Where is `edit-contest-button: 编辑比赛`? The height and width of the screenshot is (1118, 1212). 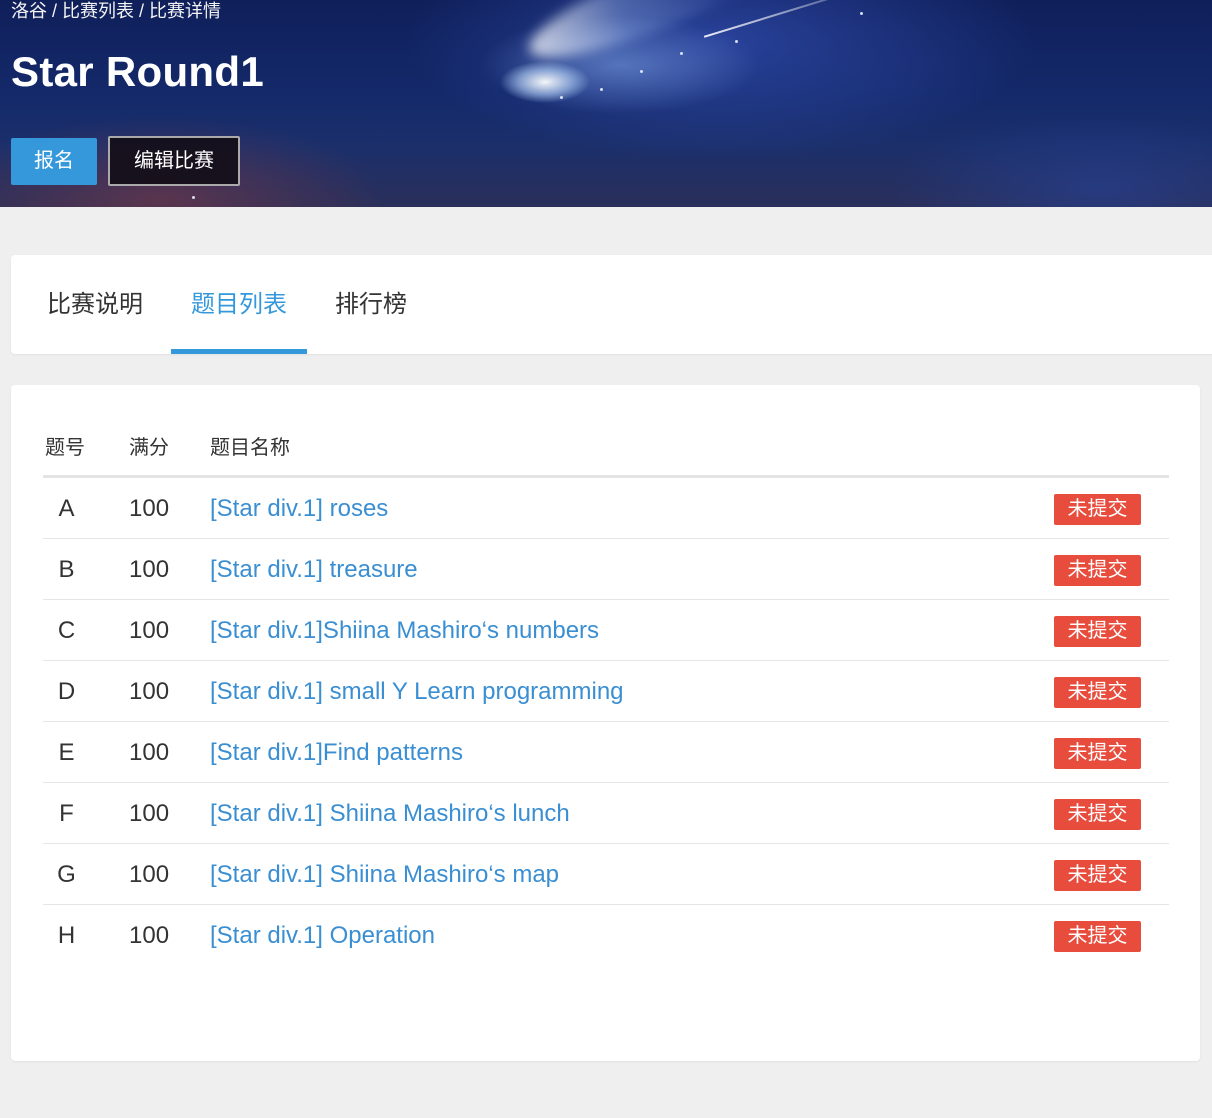 edit-contest-button: 编辑比赛 is located at coordinates (174, 161).